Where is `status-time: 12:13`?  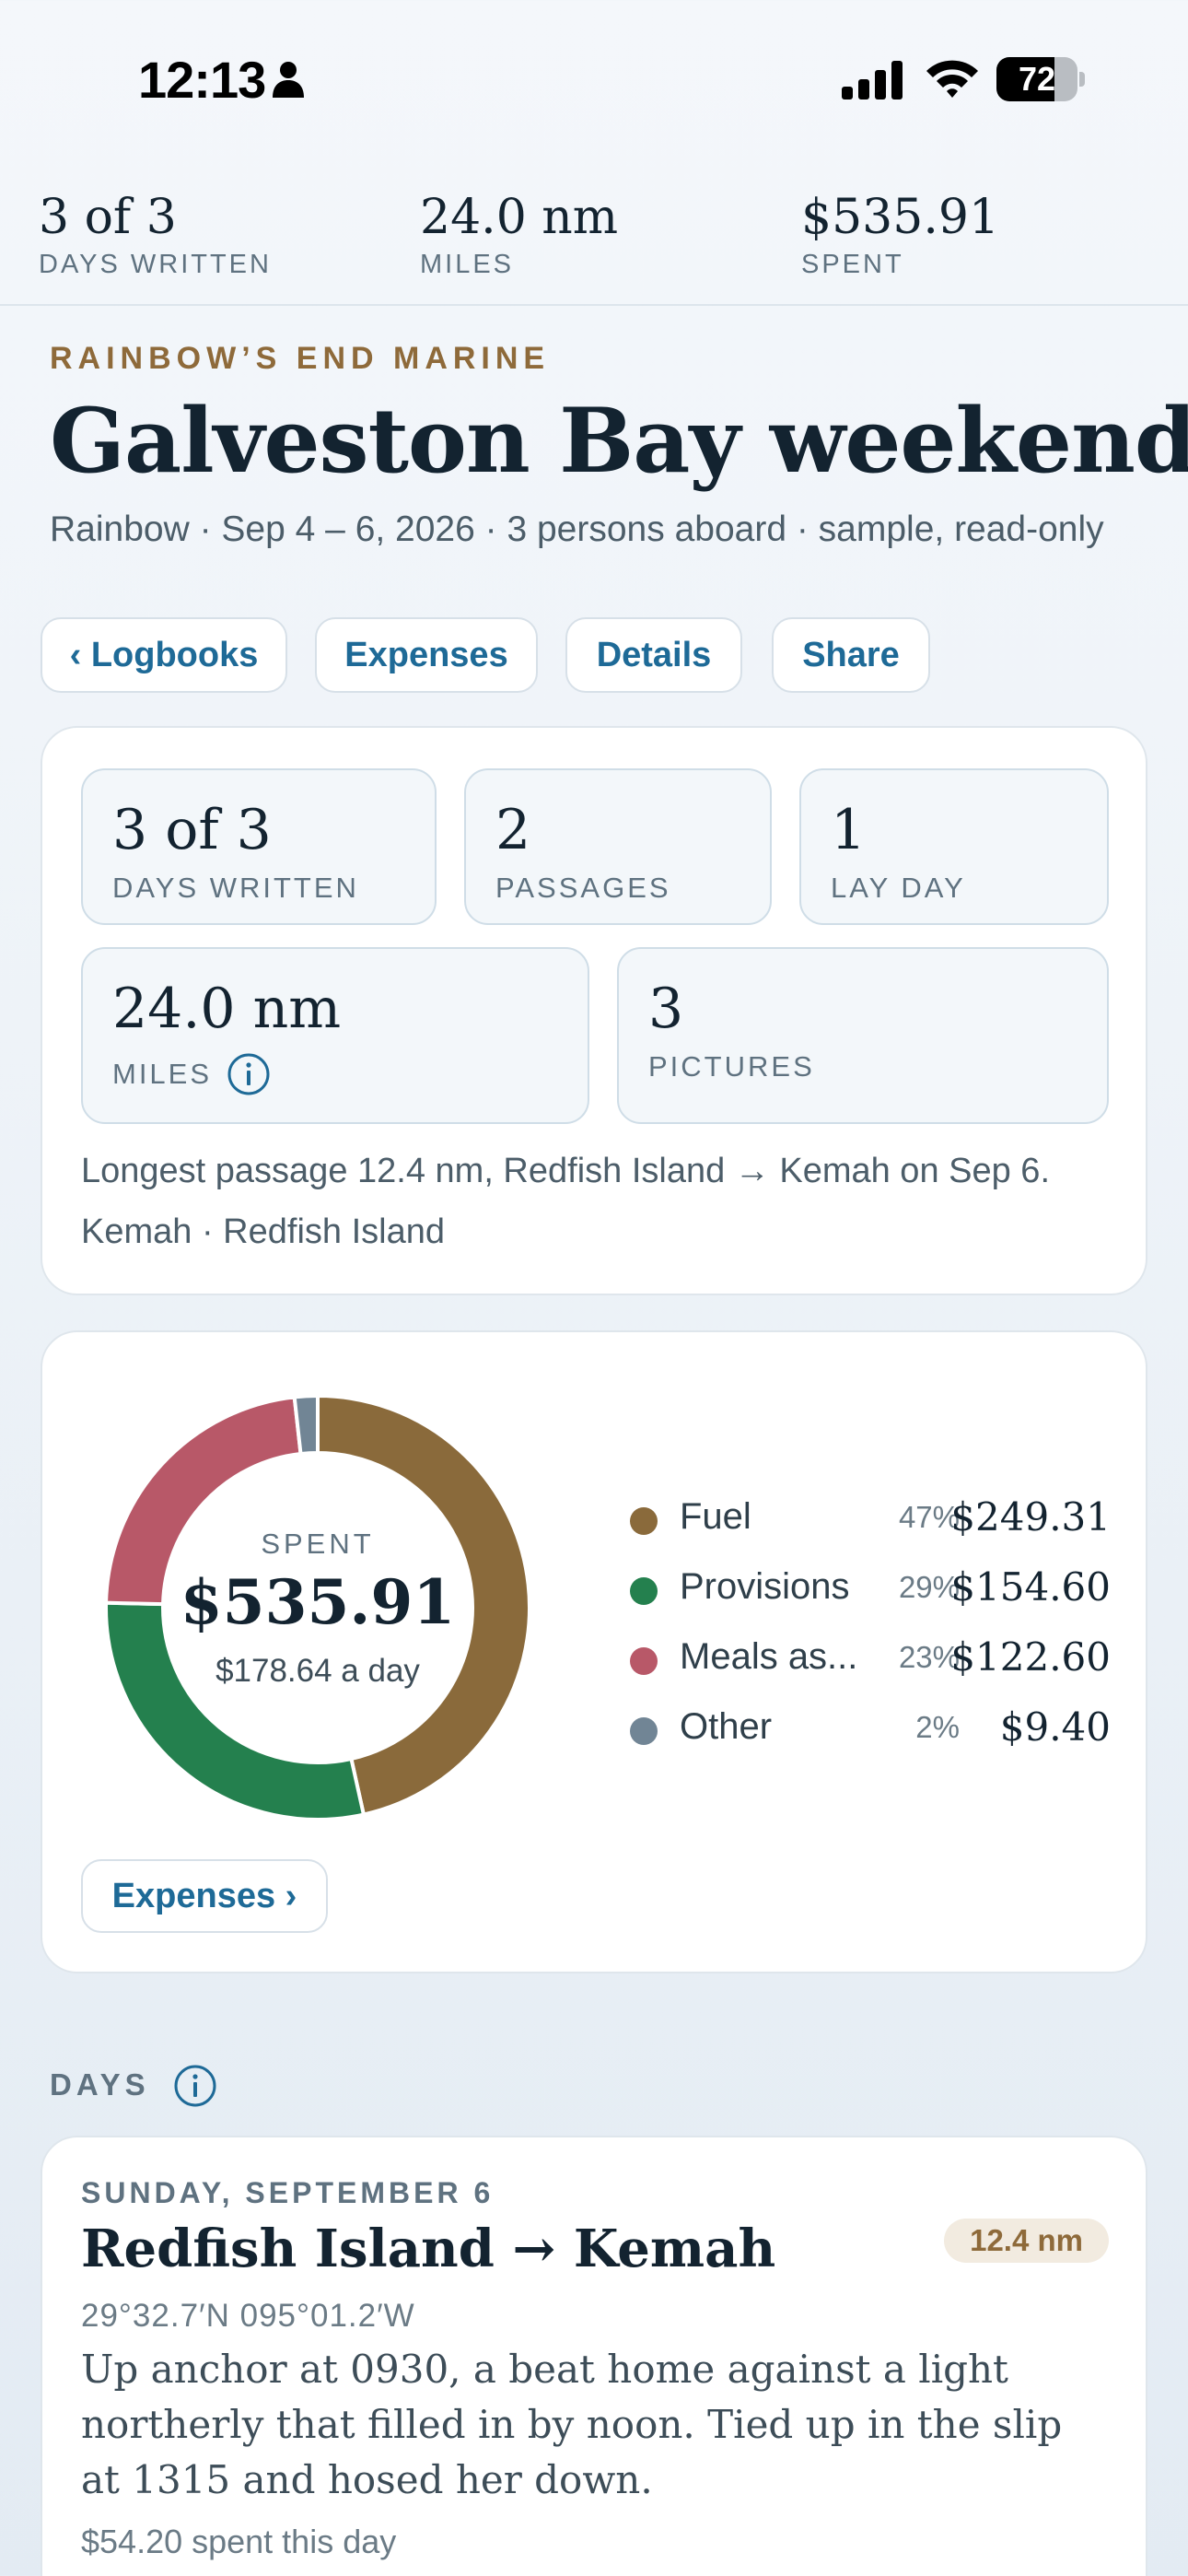
status-time: 12:13 is located at coordinates (202, 80).